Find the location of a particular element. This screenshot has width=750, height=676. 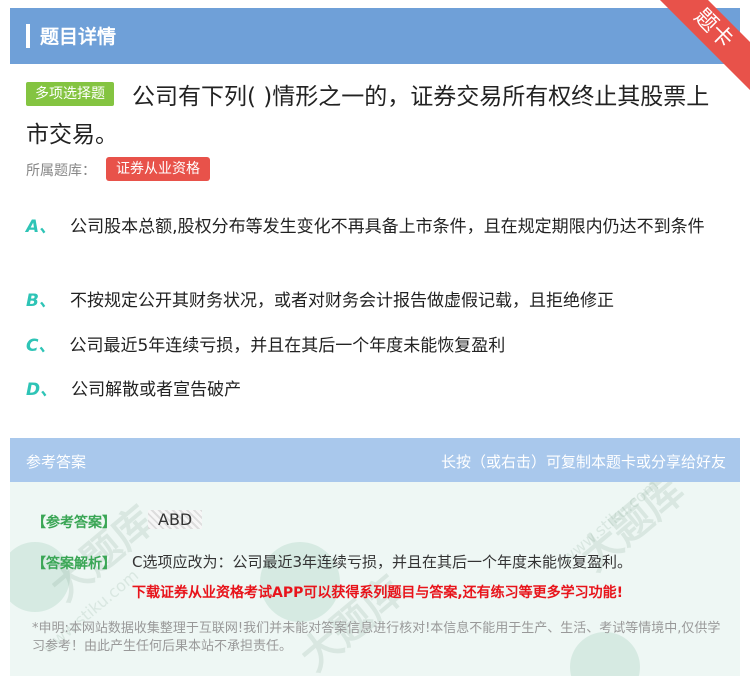

answer-header: 参考答案 长按（或右击）可复制本题卡或分享给好友 is located at coordinates (375, 460).